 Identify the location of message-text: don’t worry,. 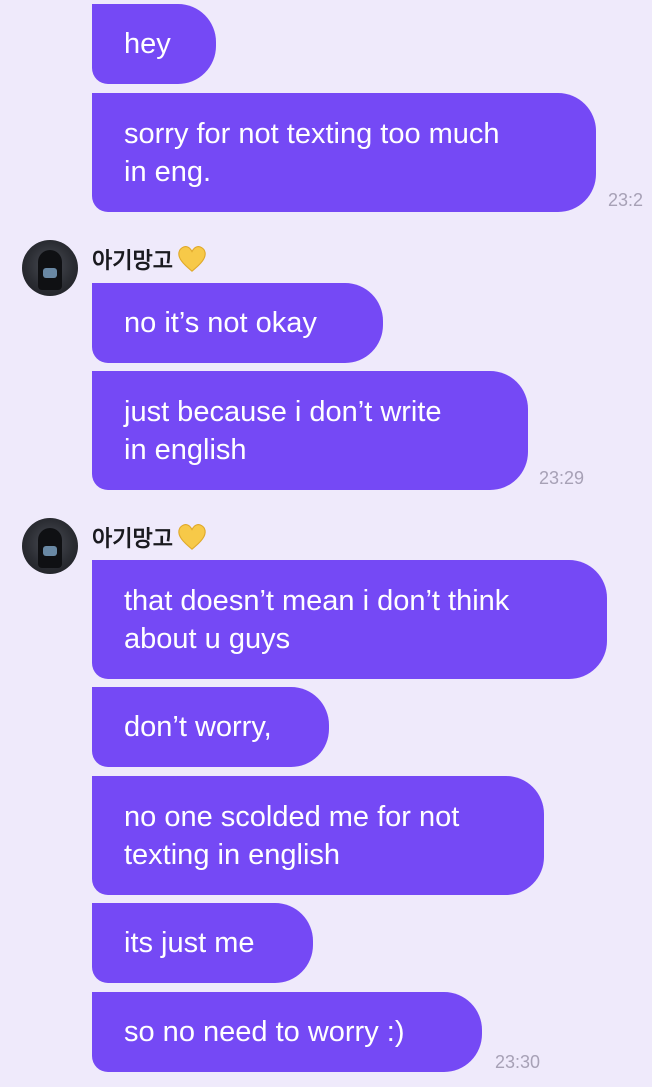
(198, 727).